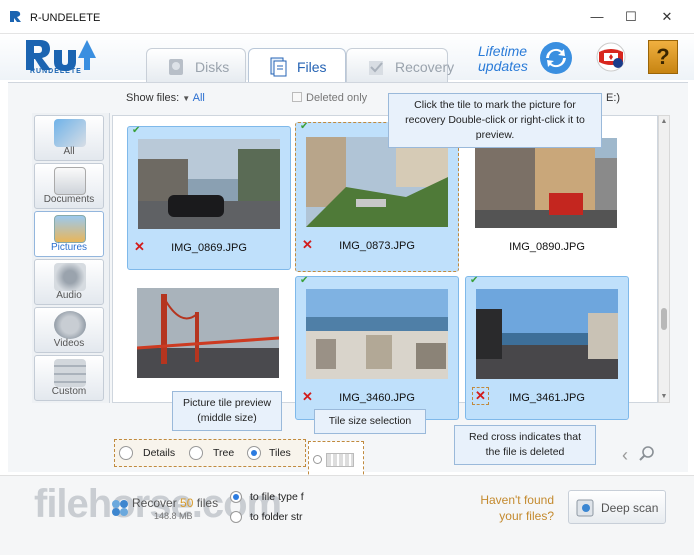 The width and height of the screenshot is (694, 555). What do you see at coordinates (224, 453) in the screenshot?
I see `tree-label: Tree` at bounding box center [224, 453].